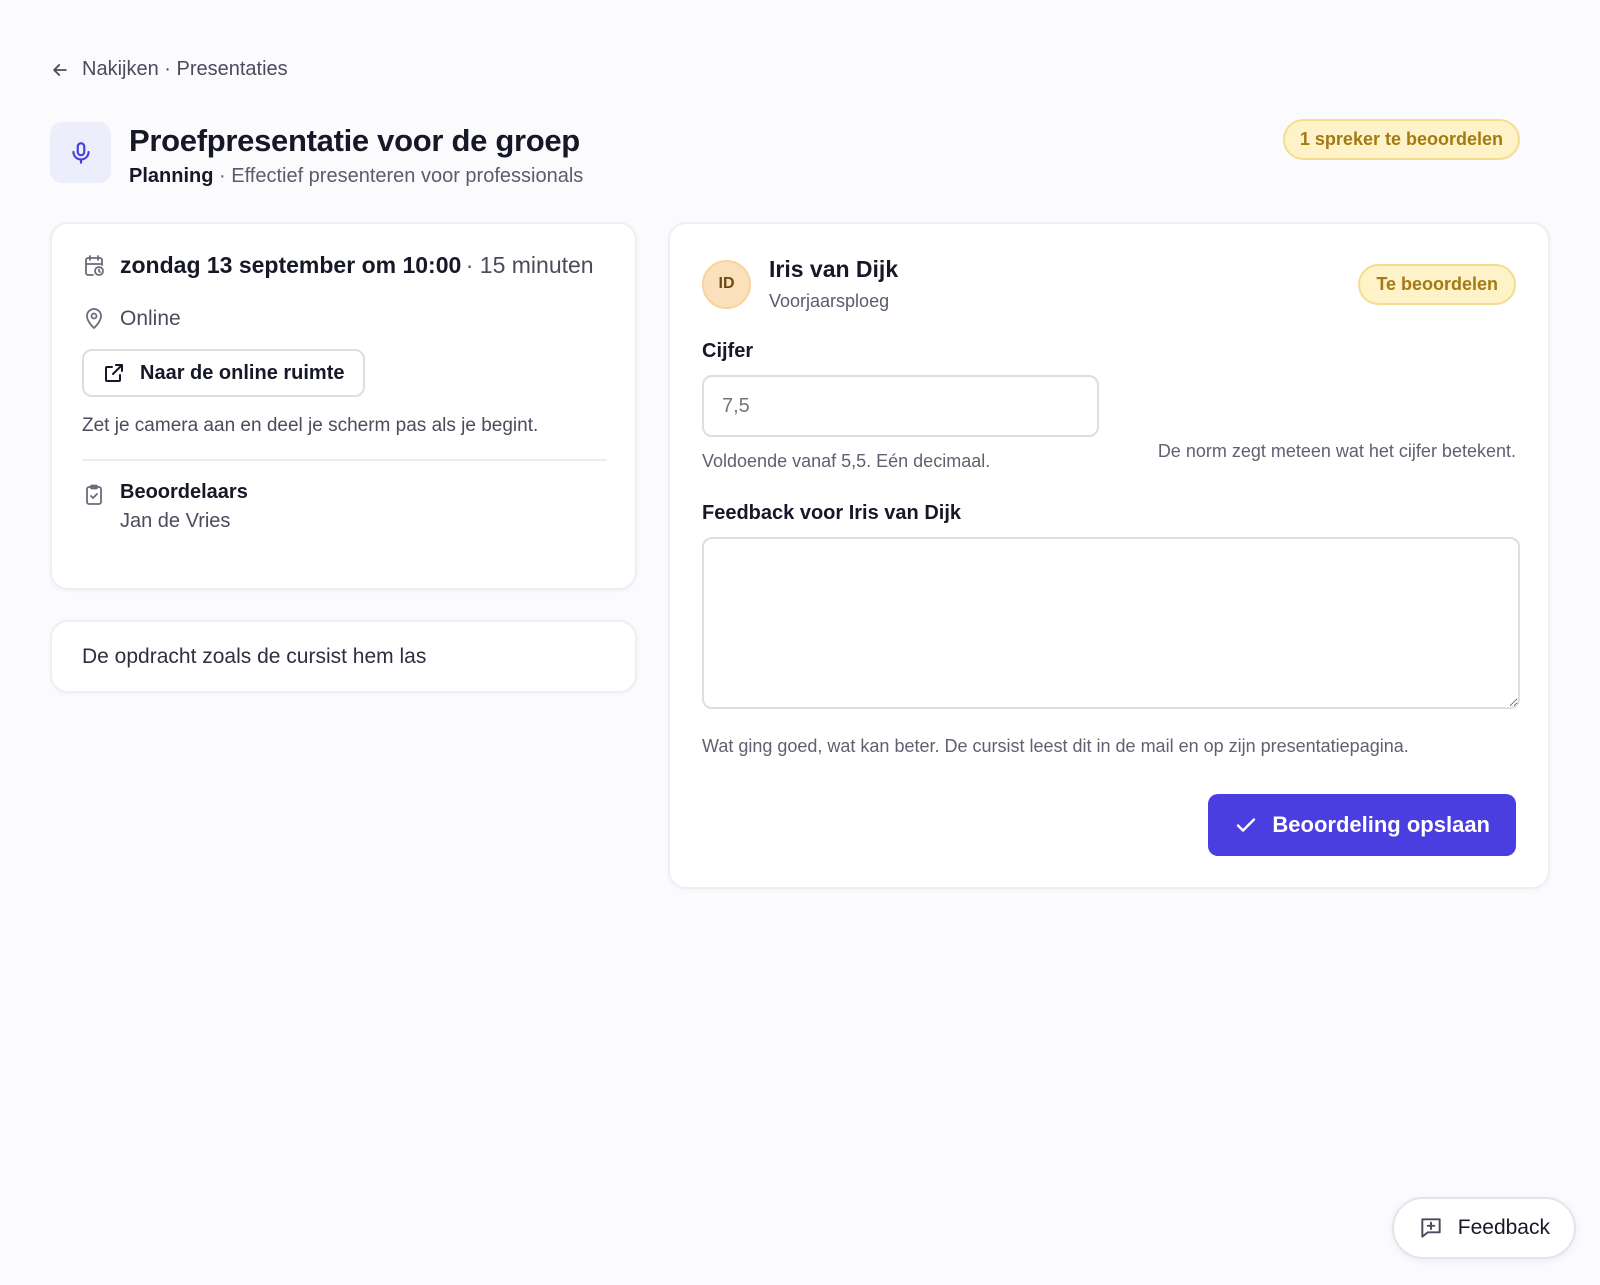 Image resolution: width=1600 pixels, height=1285 pixels. I want to click on microphone-icon, so click(80, 152).